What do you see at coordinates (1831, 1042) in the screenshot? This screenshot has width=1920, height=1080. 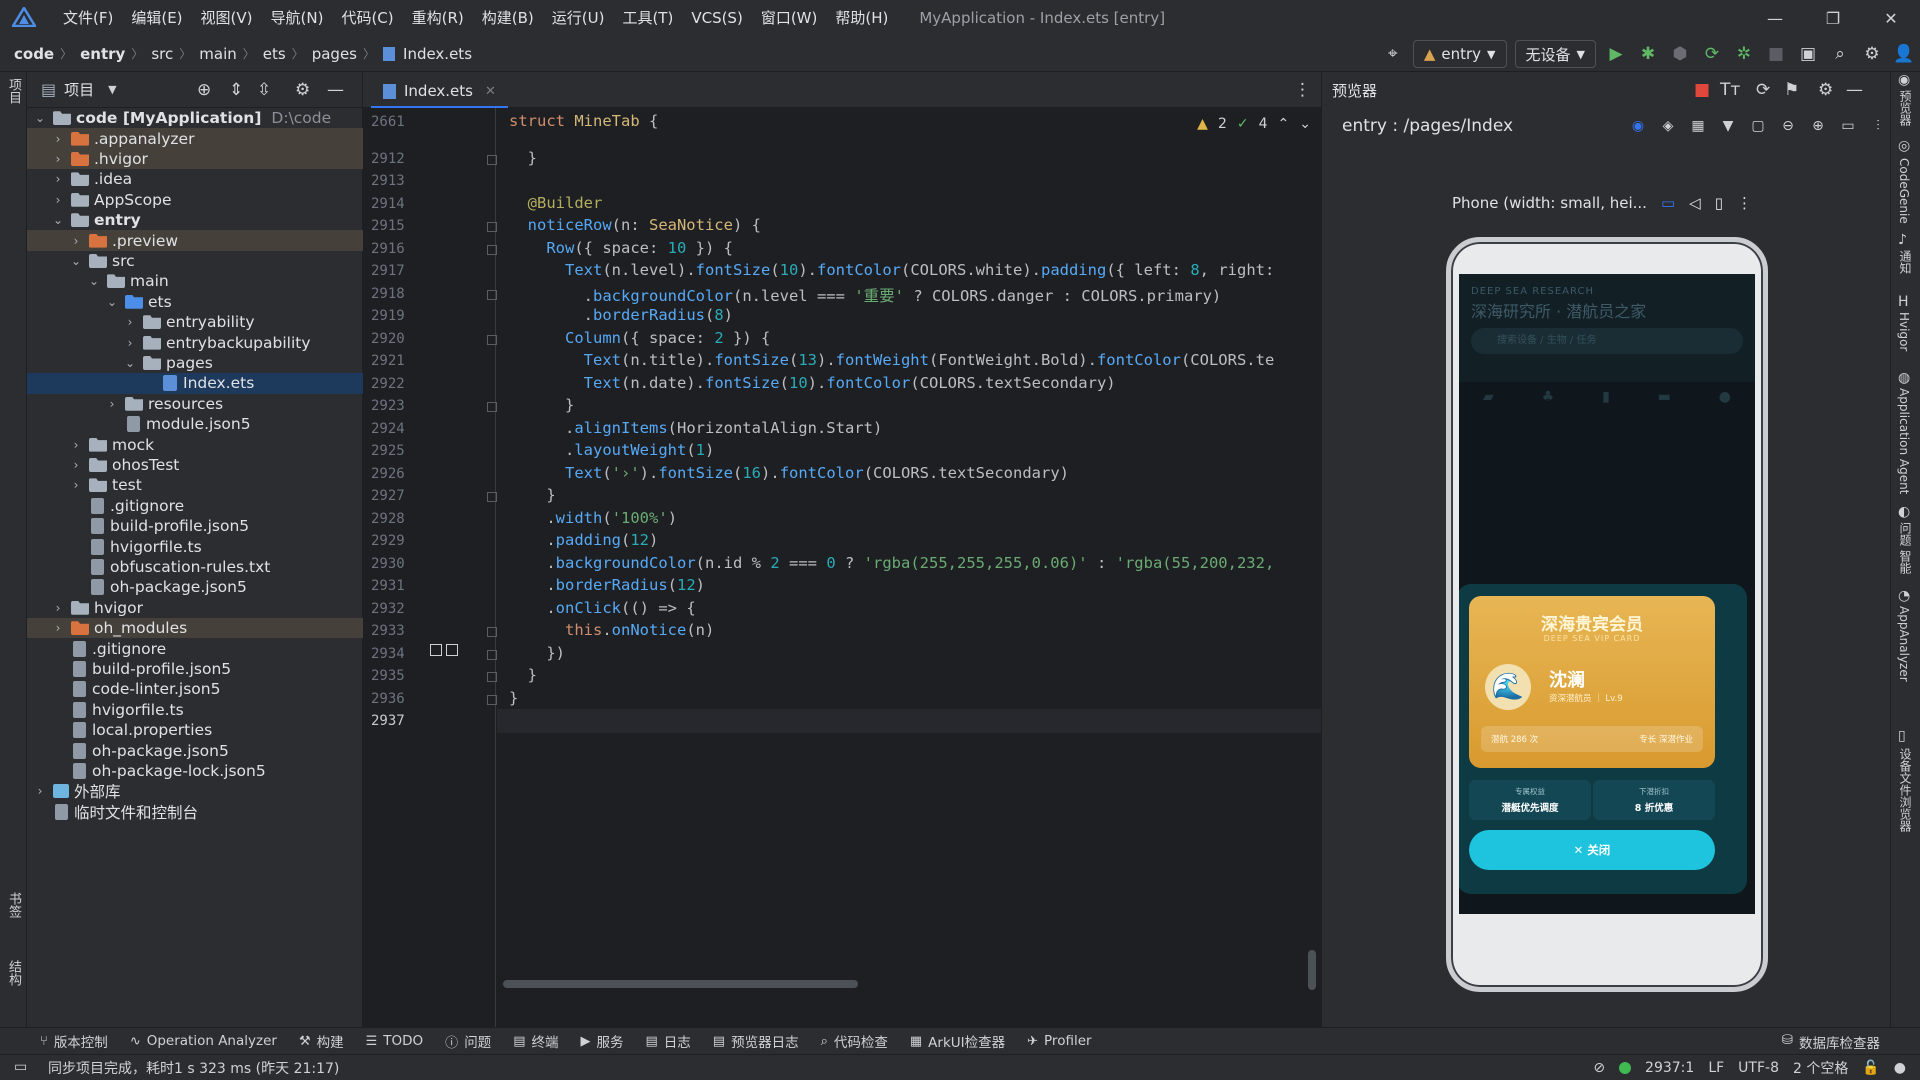 I see `database-inspector-tab: ⛁ 数据库检查器` at bounding box center [1831, 1042].